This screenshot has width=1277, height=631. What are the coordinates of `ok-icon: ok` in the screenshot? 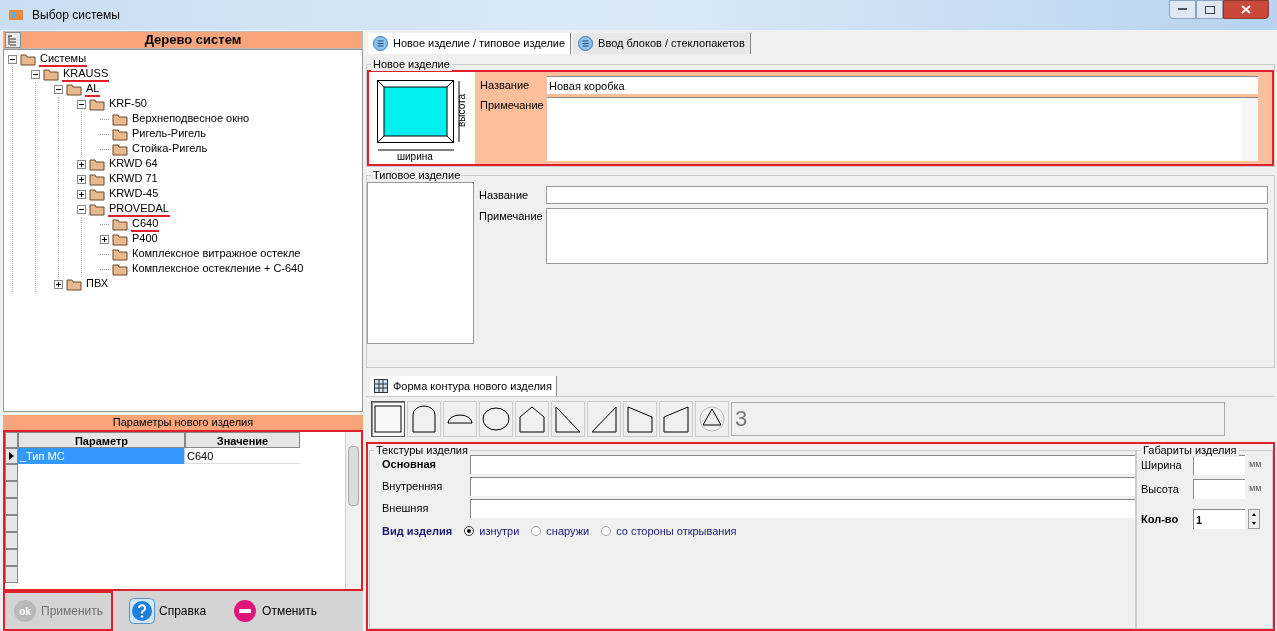 It's located at (25, 611).